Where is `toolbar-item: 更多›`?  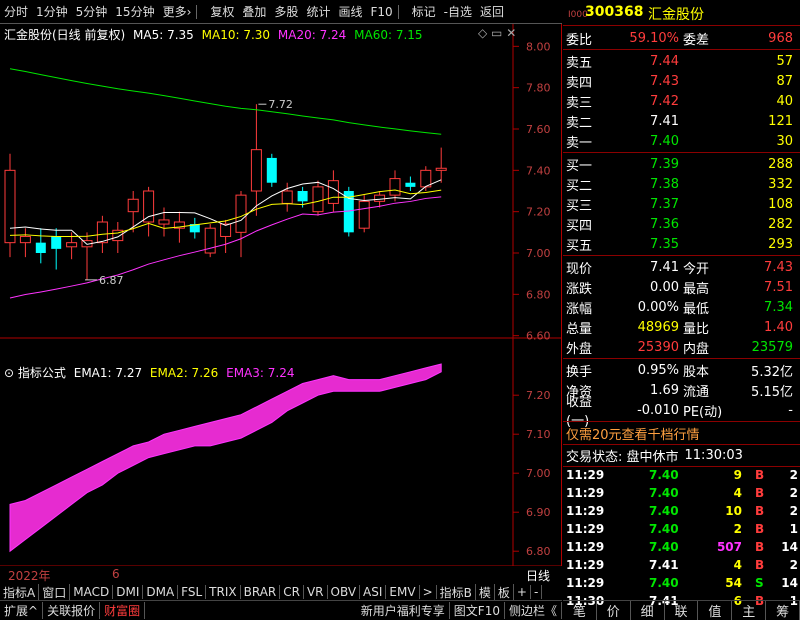 toolbar-item: 更多› is located at coordinates (177, 11).